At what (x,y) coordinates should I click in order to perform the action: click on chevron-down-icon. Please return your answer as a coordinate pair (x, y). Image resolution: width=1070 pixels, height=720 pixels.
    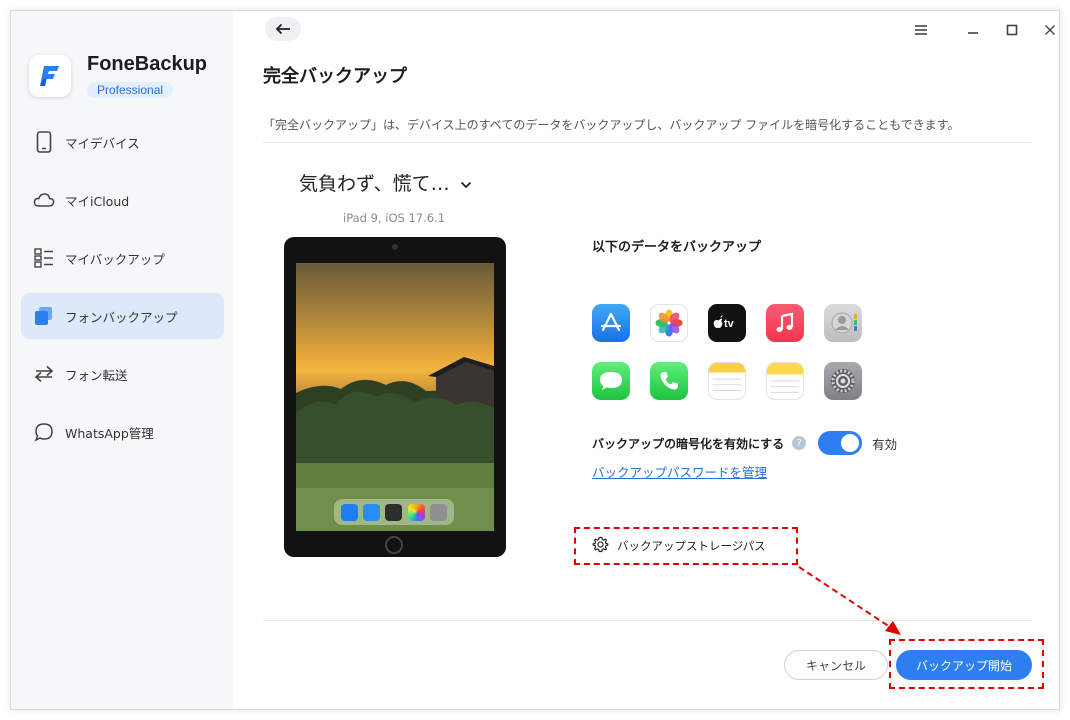
    Looking at the image, I should click on (466, 183).